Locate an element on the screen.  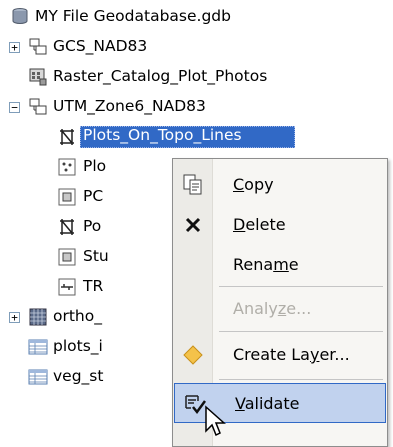
tree-item-label: plots_i is located at coordinates (78, 346).